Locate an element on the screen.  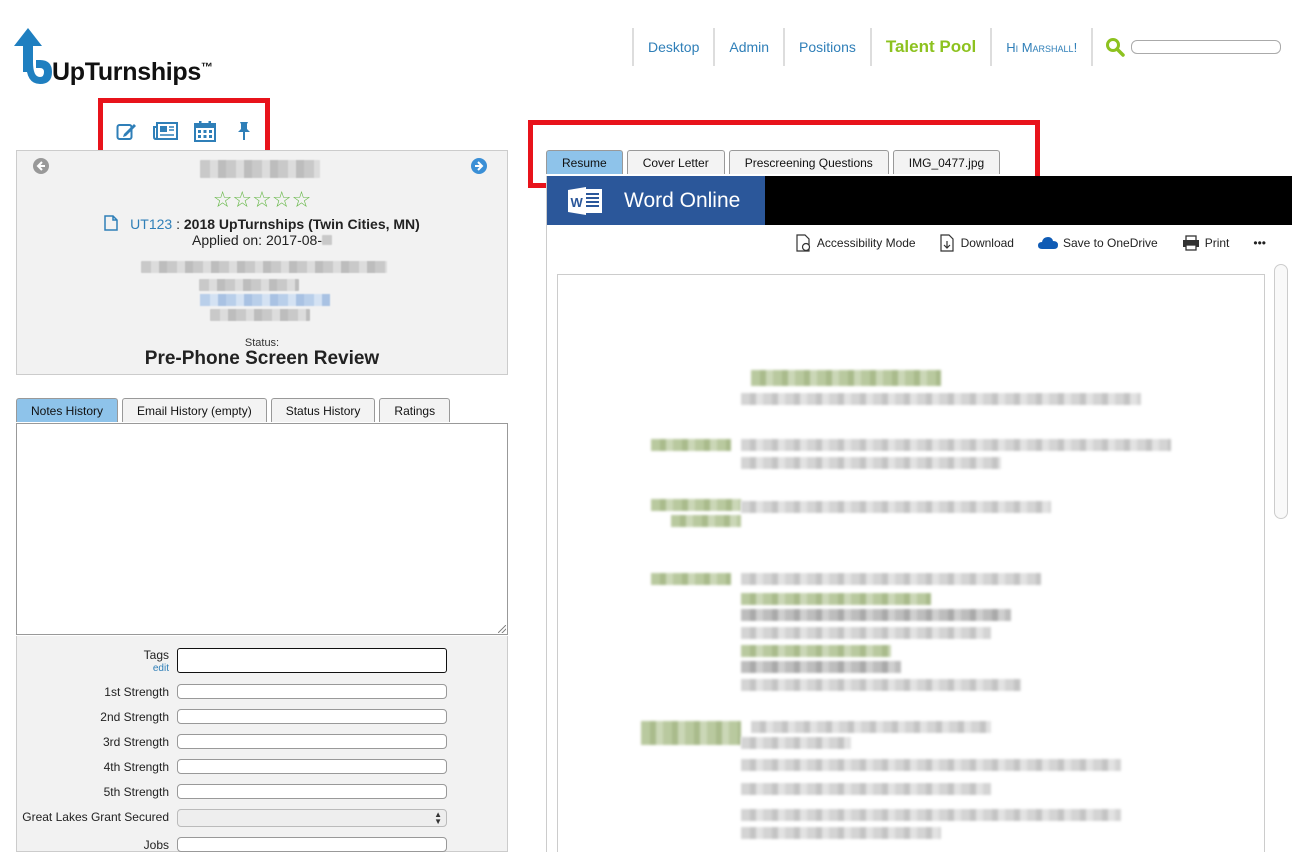
word-brand: W Word Online is located at coordinates (656, 200).